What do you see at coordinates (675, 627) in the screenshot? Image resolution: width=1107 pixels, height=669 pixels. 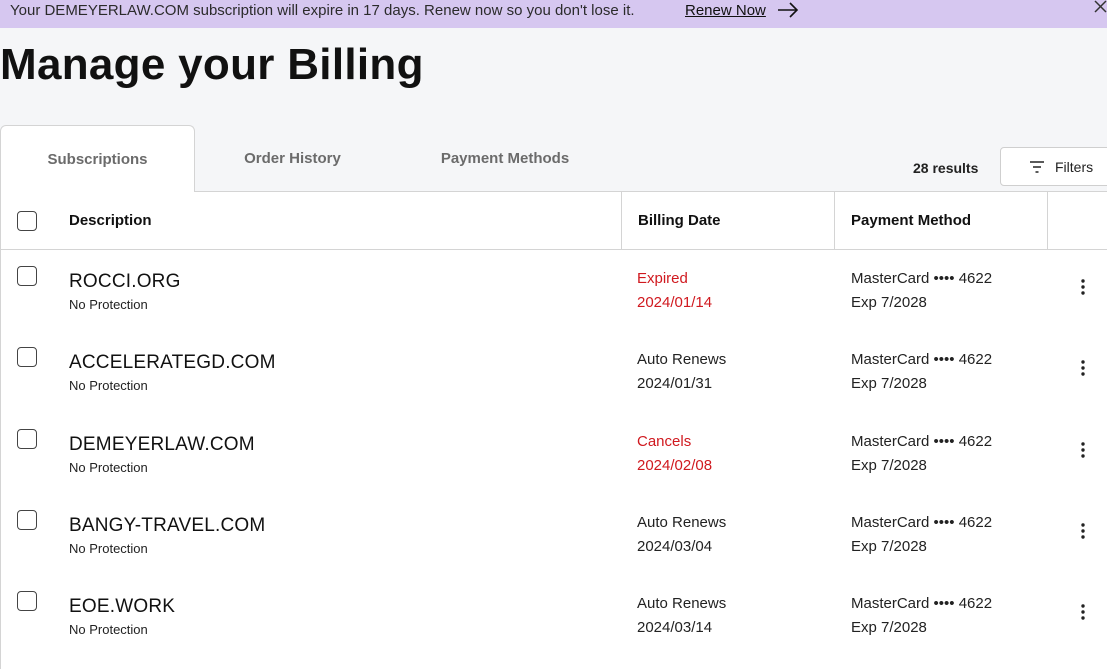 I see `billing-date: 2024/03/14` at bounding box center [675, 627].